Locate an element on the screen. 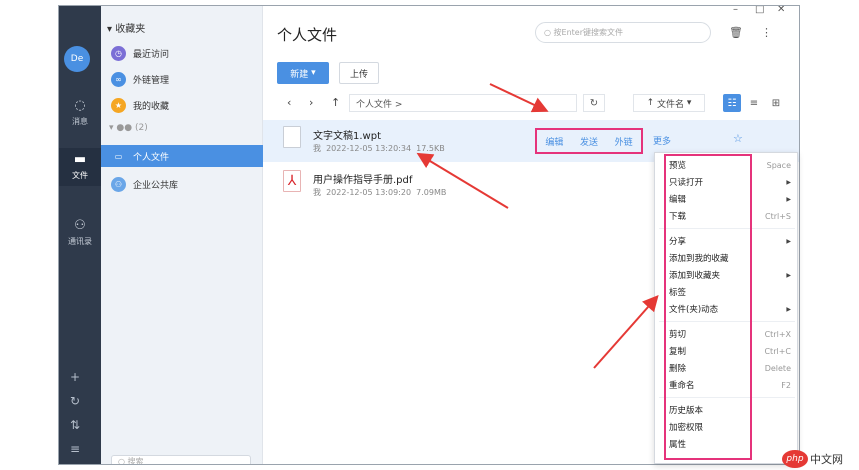 The height and width of the screenshot is (470, 859). folder-icon: ▬ is located at coordinates (80, 159).